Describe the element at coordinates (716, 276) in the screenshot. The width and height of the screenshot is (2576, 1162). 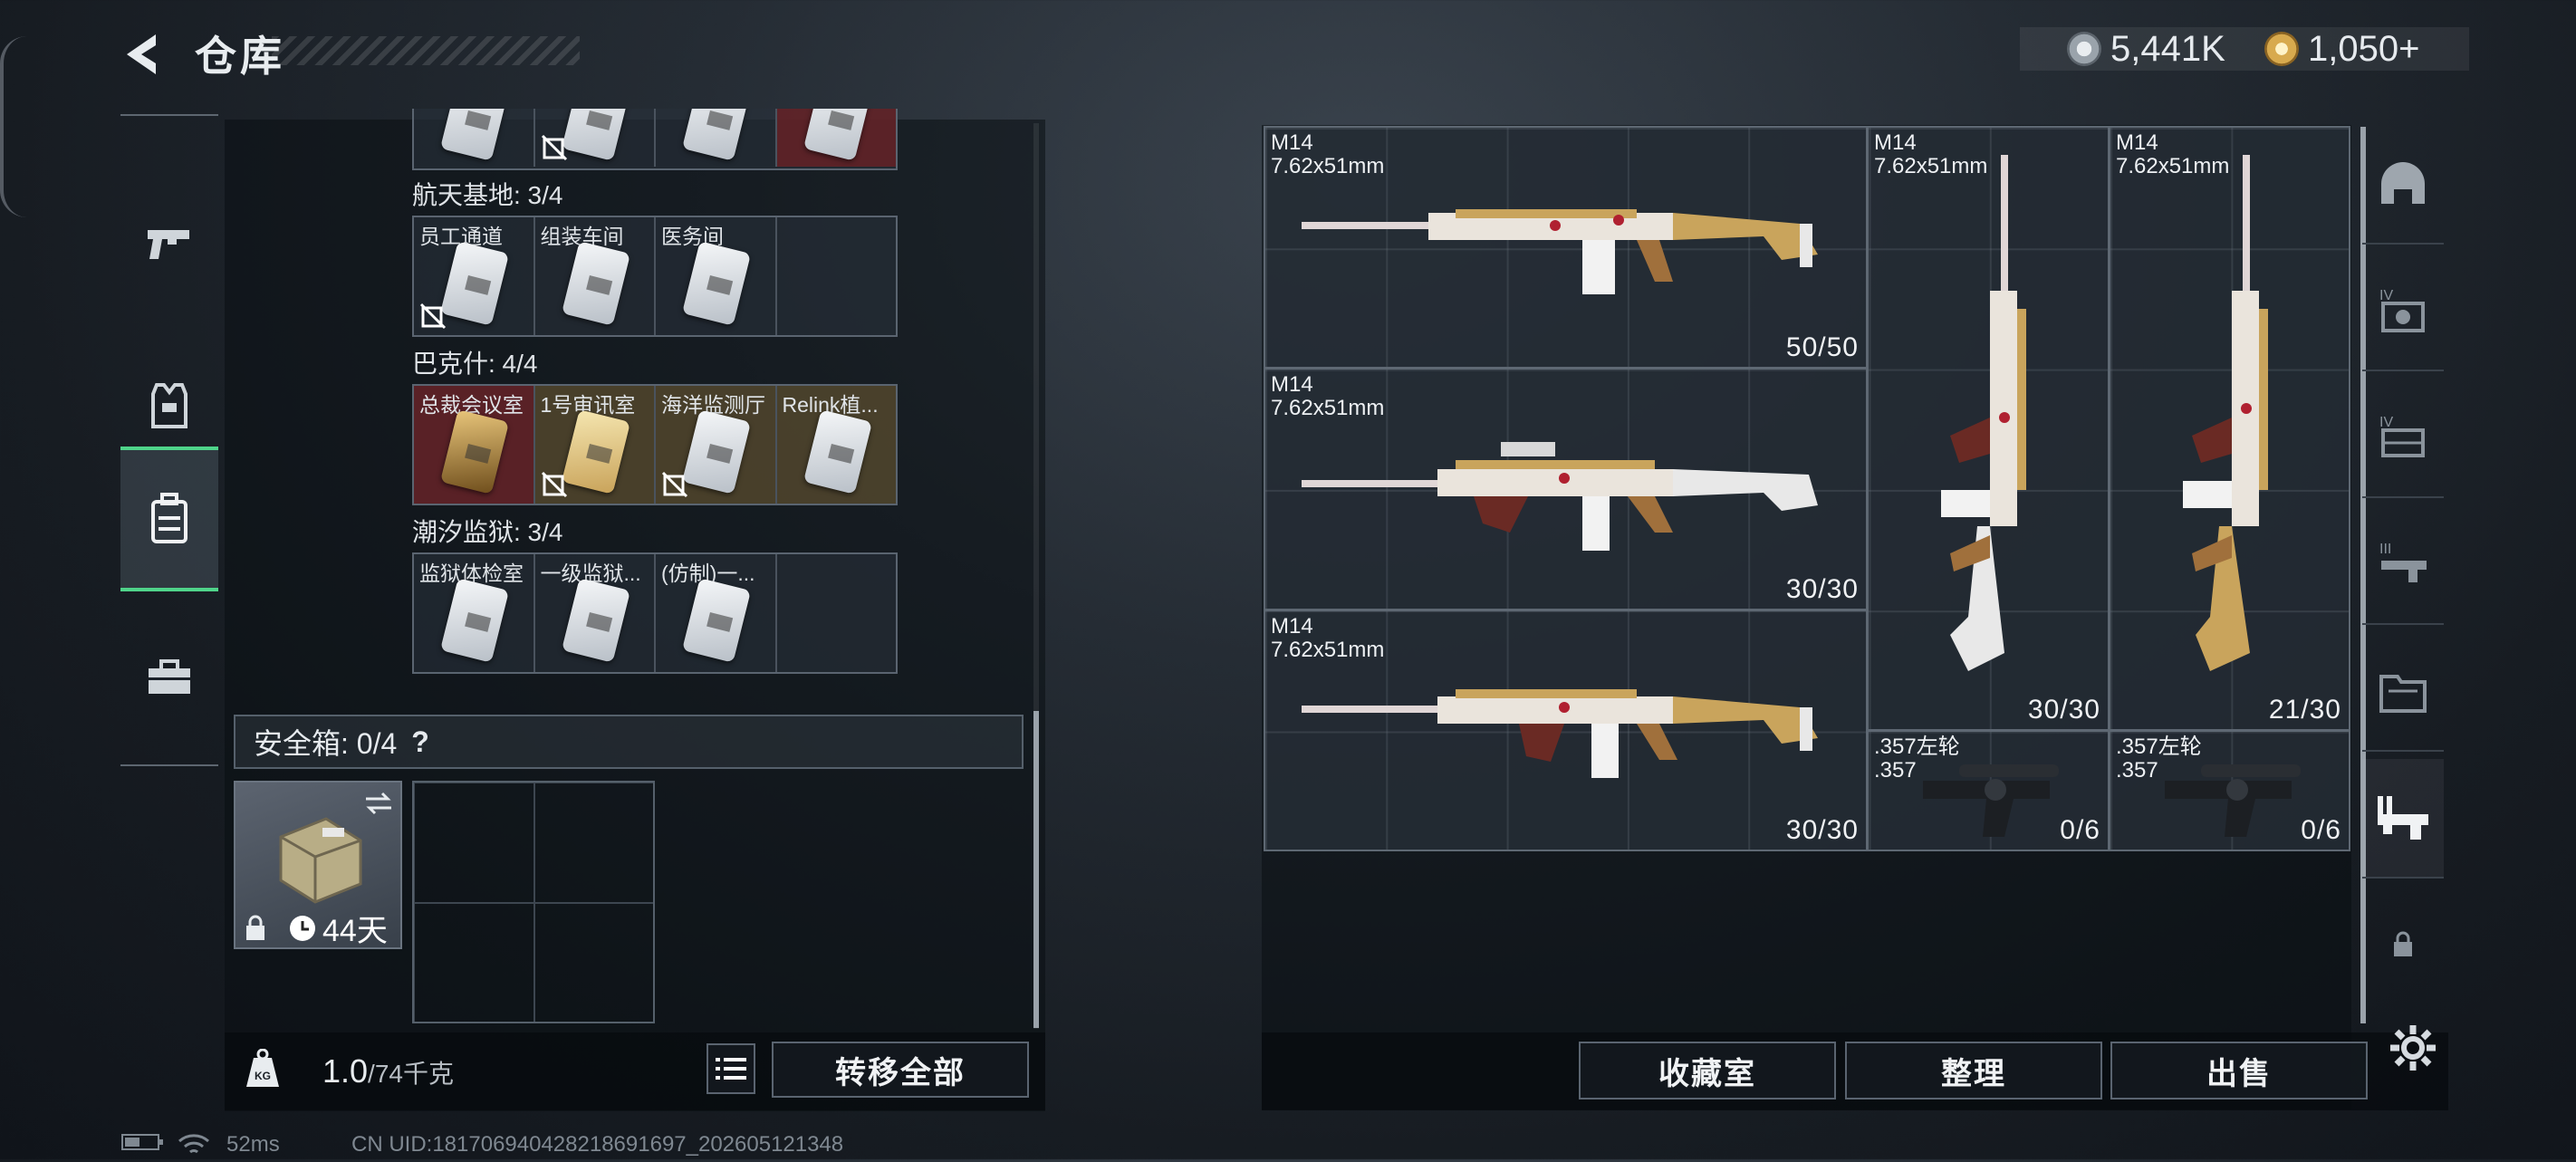
I see `keycard-slot: 医务间` at that location.